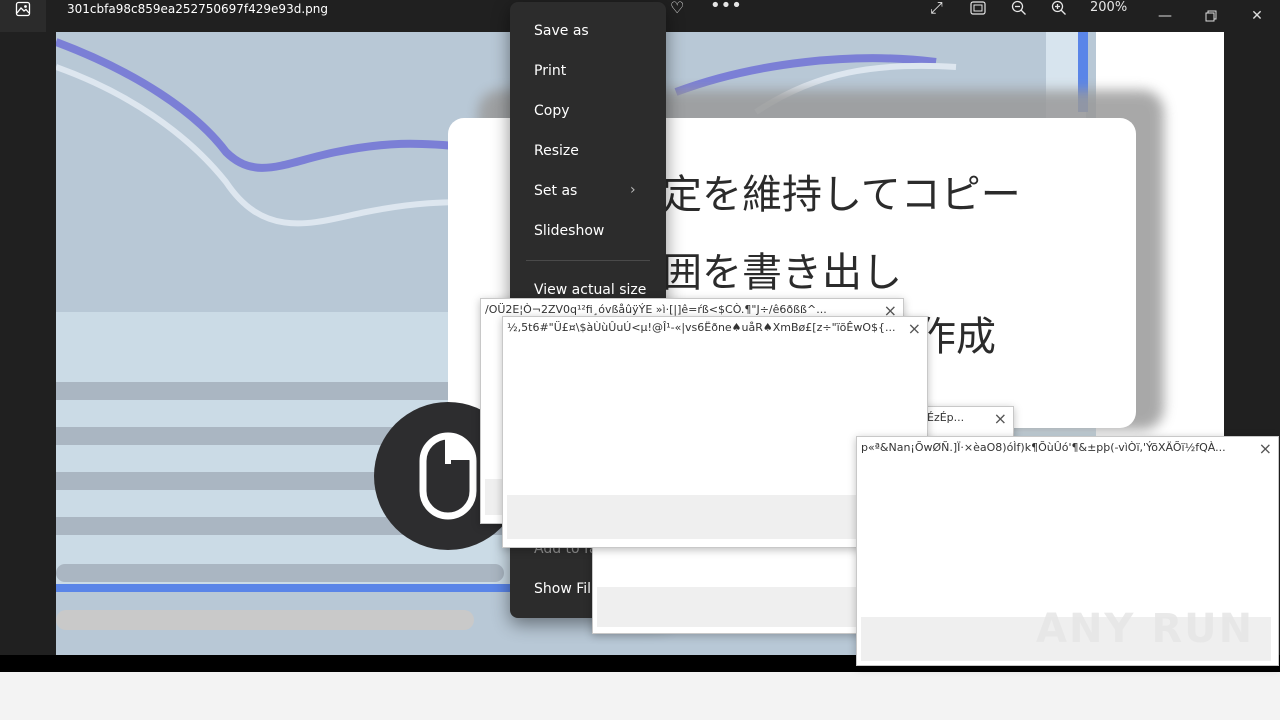 The image size is (1280, 720). Describe the element at coordinates (936, 9) in the screenshot. I see `fullscreen-icon: ⤢` at that location.